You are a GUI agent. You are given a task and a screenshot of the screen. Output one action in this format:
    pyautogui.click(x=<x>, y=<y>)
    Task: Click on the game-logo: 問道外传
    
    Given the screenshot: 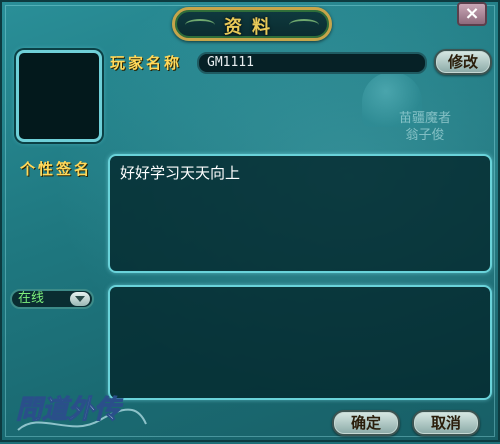 What is the action you would take?
    pyautogui.click(x=80, y=410)
    